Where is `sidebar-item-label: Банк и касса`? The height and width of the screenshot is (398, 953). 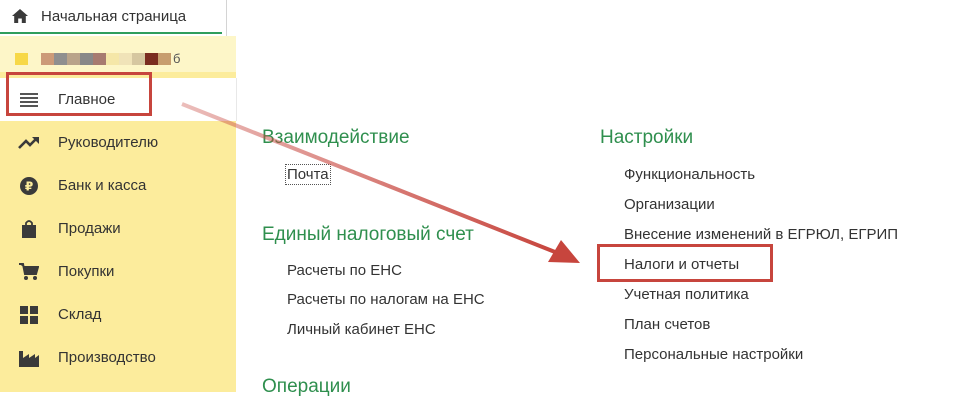
sidebar-item-label: Банк и касса is located at coordinates (102, 185).